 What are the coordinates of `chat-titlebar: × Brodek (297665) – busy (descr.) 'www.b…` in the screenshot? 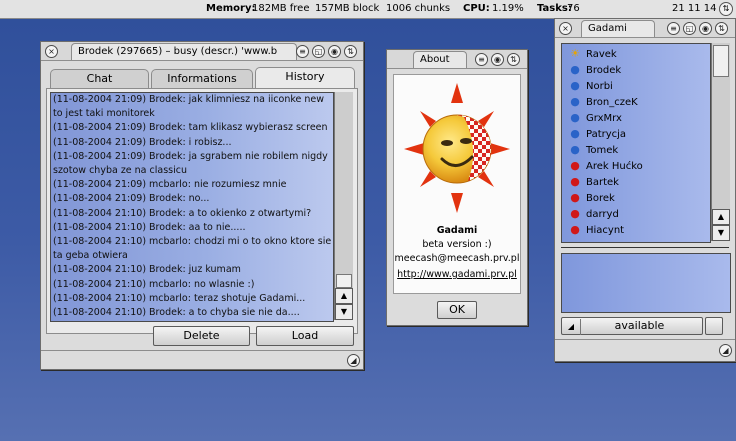 It's located at (202, 51).